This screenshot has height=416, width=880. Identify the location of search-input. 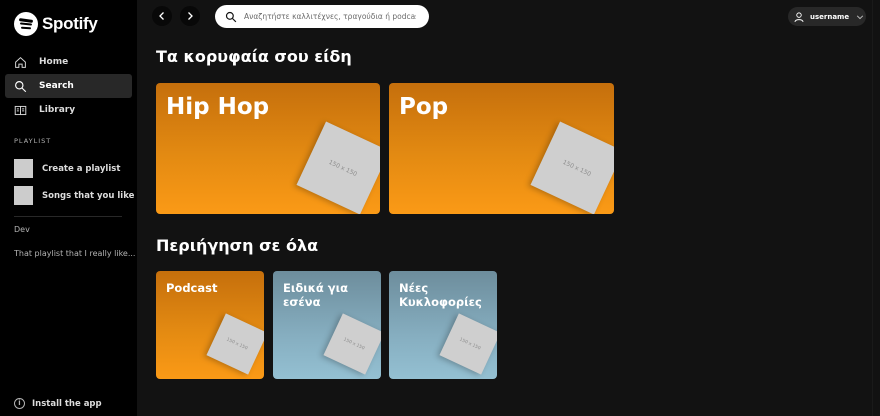
(330, 16).